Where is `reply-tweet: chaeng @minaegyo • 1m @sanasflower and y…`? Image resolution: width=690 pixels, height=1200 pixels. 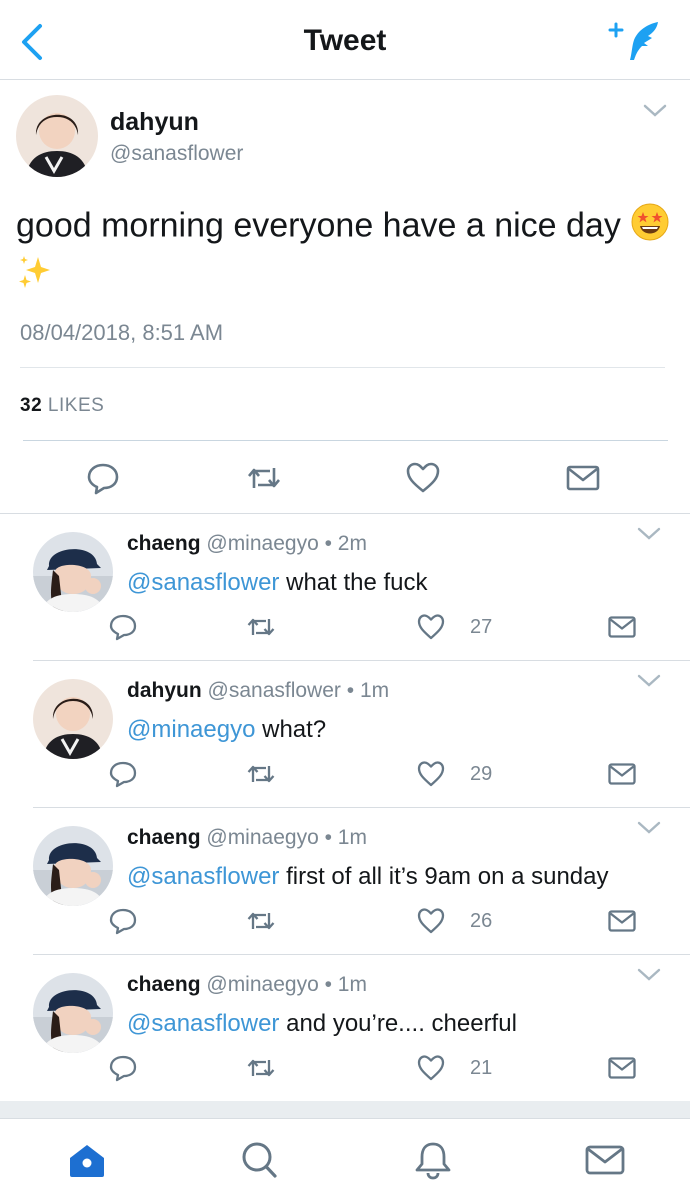 reply-tweet: chaeng @minaegyo • 1m @sanasflower and y… is located at coordinates (345, 1028).